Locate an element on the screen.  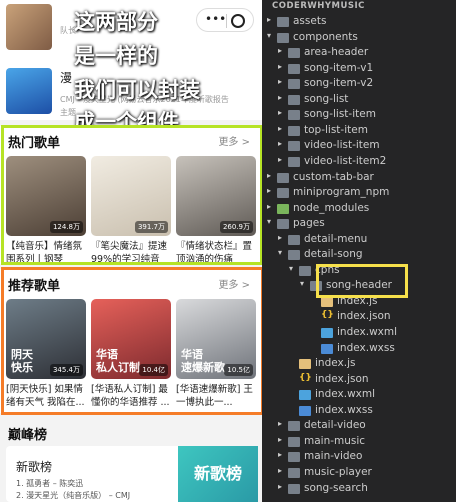
folder-row: ▸ video-list-item is located at coordinates (359, 146).